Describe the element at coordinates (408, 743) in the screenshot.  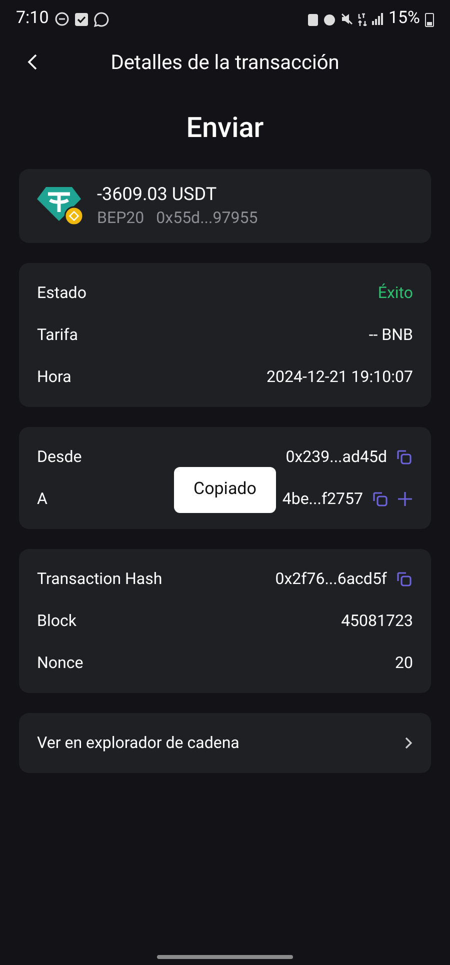
I see `chevron-right-icon` at that location.